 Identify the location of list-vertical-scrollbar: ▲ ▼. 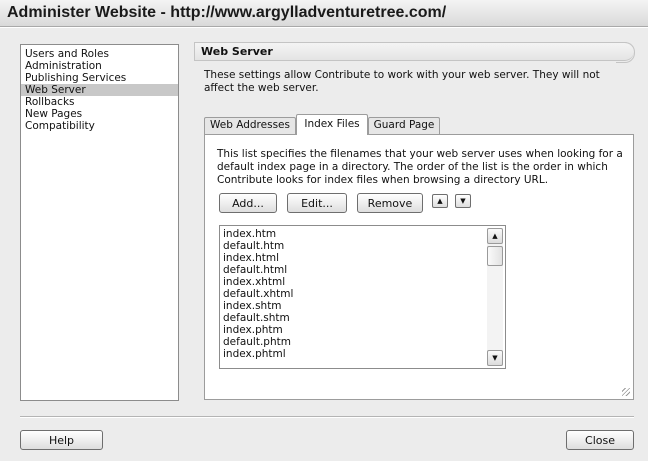
(495, 297).